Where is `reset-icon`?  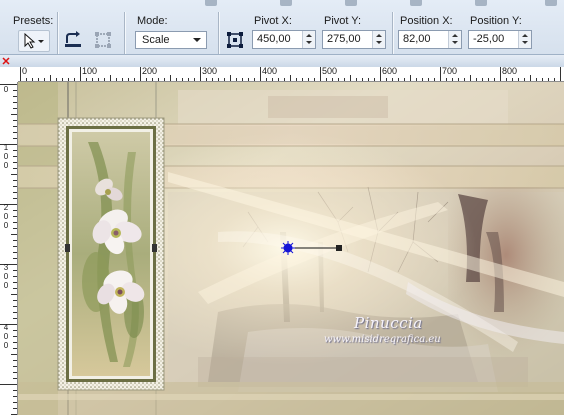 reset-icon is located at coordinates (73, 39).